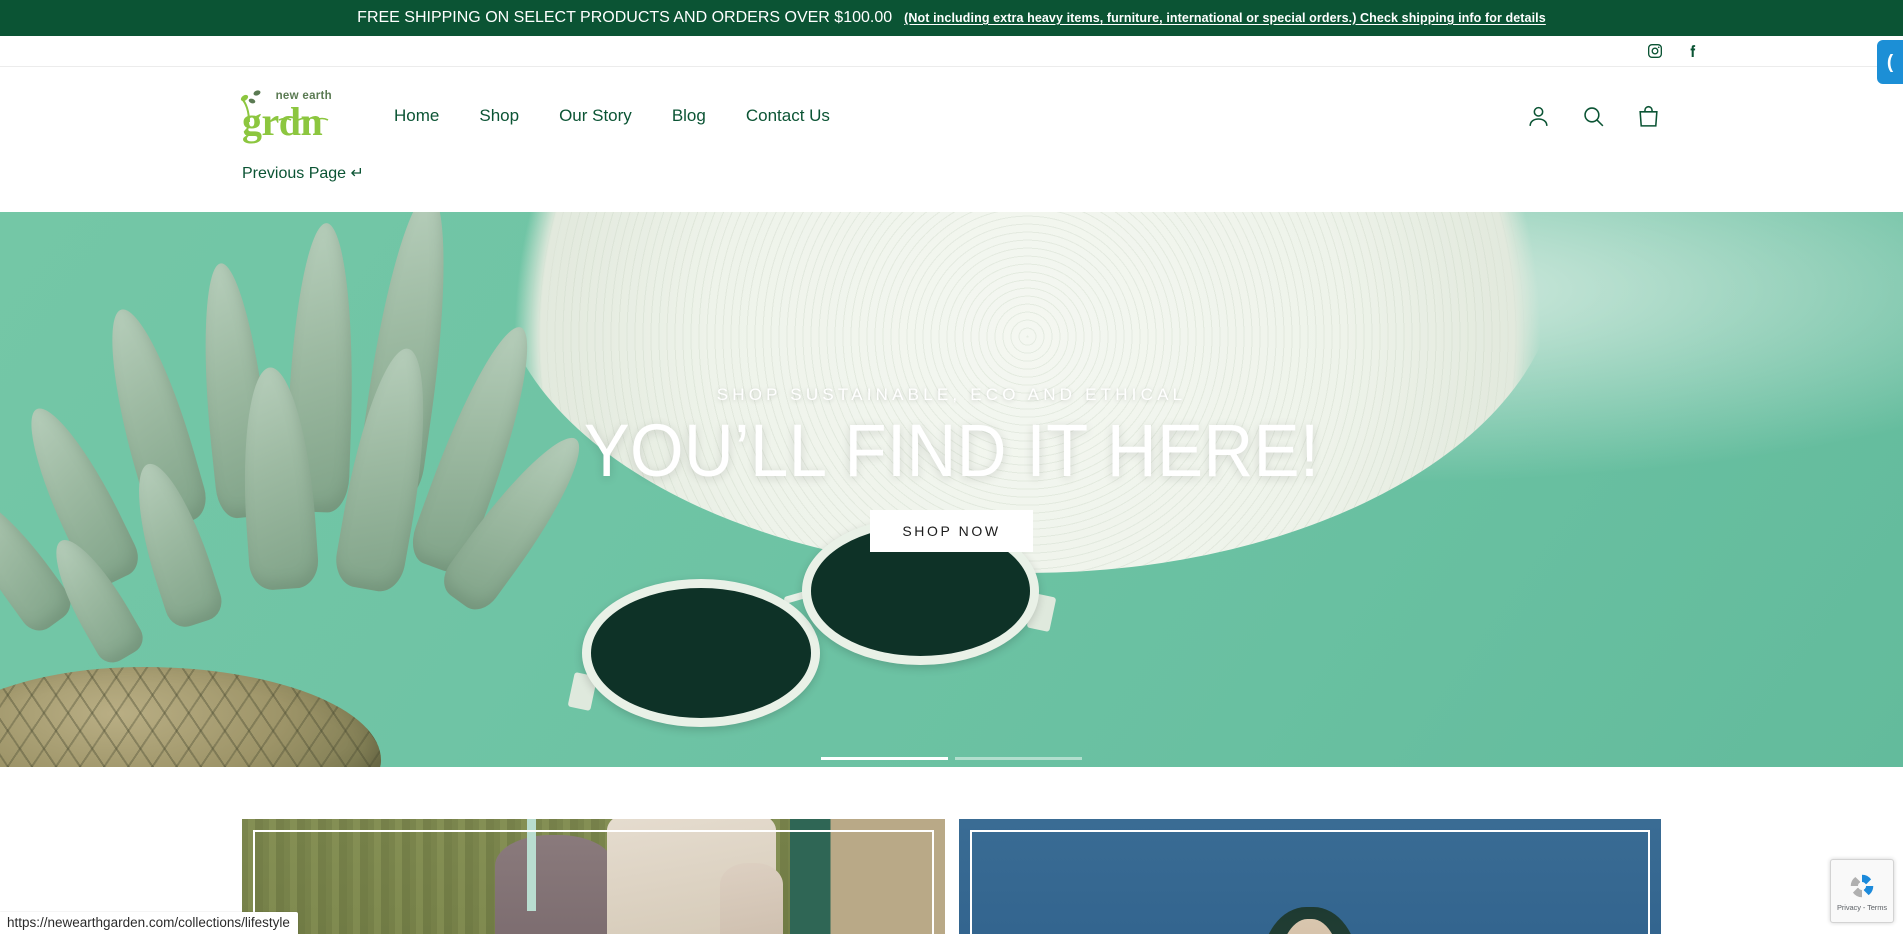 Image resolution: width=1903 pixels, height=934 pixels. I want to click on recaptcha-icon, so click(1862, 885).